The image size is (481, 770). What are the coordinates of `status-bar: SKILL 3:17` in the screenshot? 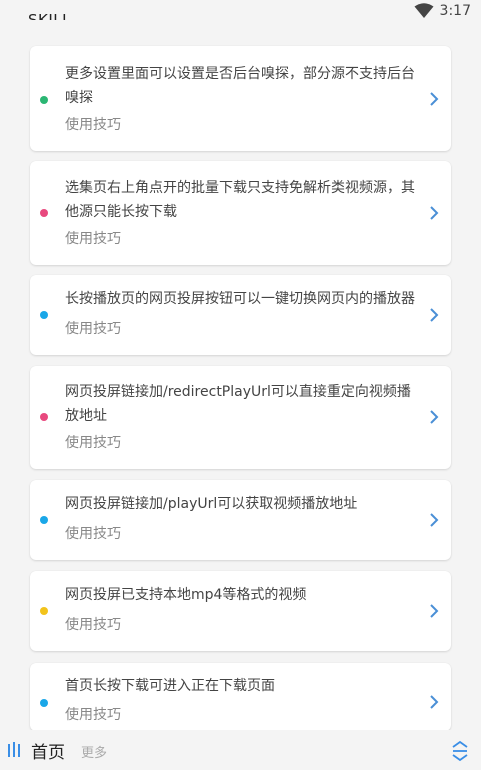 It's located at (240, 13).